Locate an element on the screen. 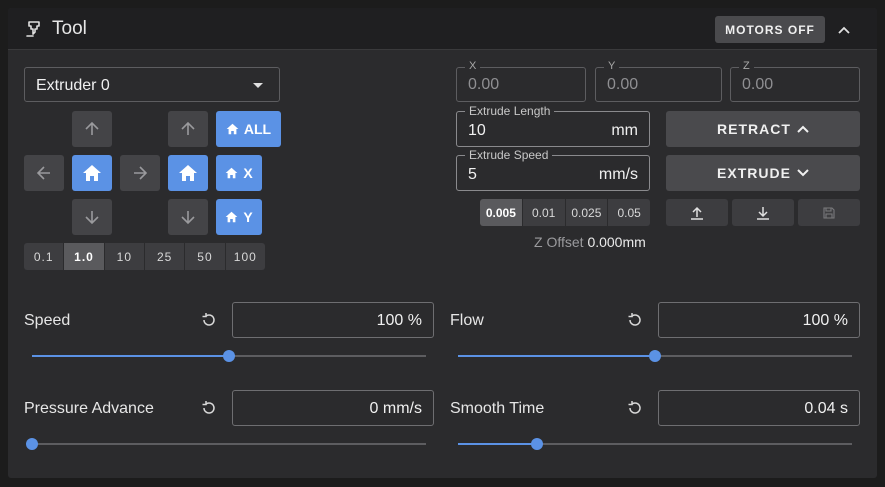  extrude-speed-unit: mm/s is located at coordinates (618, 174).